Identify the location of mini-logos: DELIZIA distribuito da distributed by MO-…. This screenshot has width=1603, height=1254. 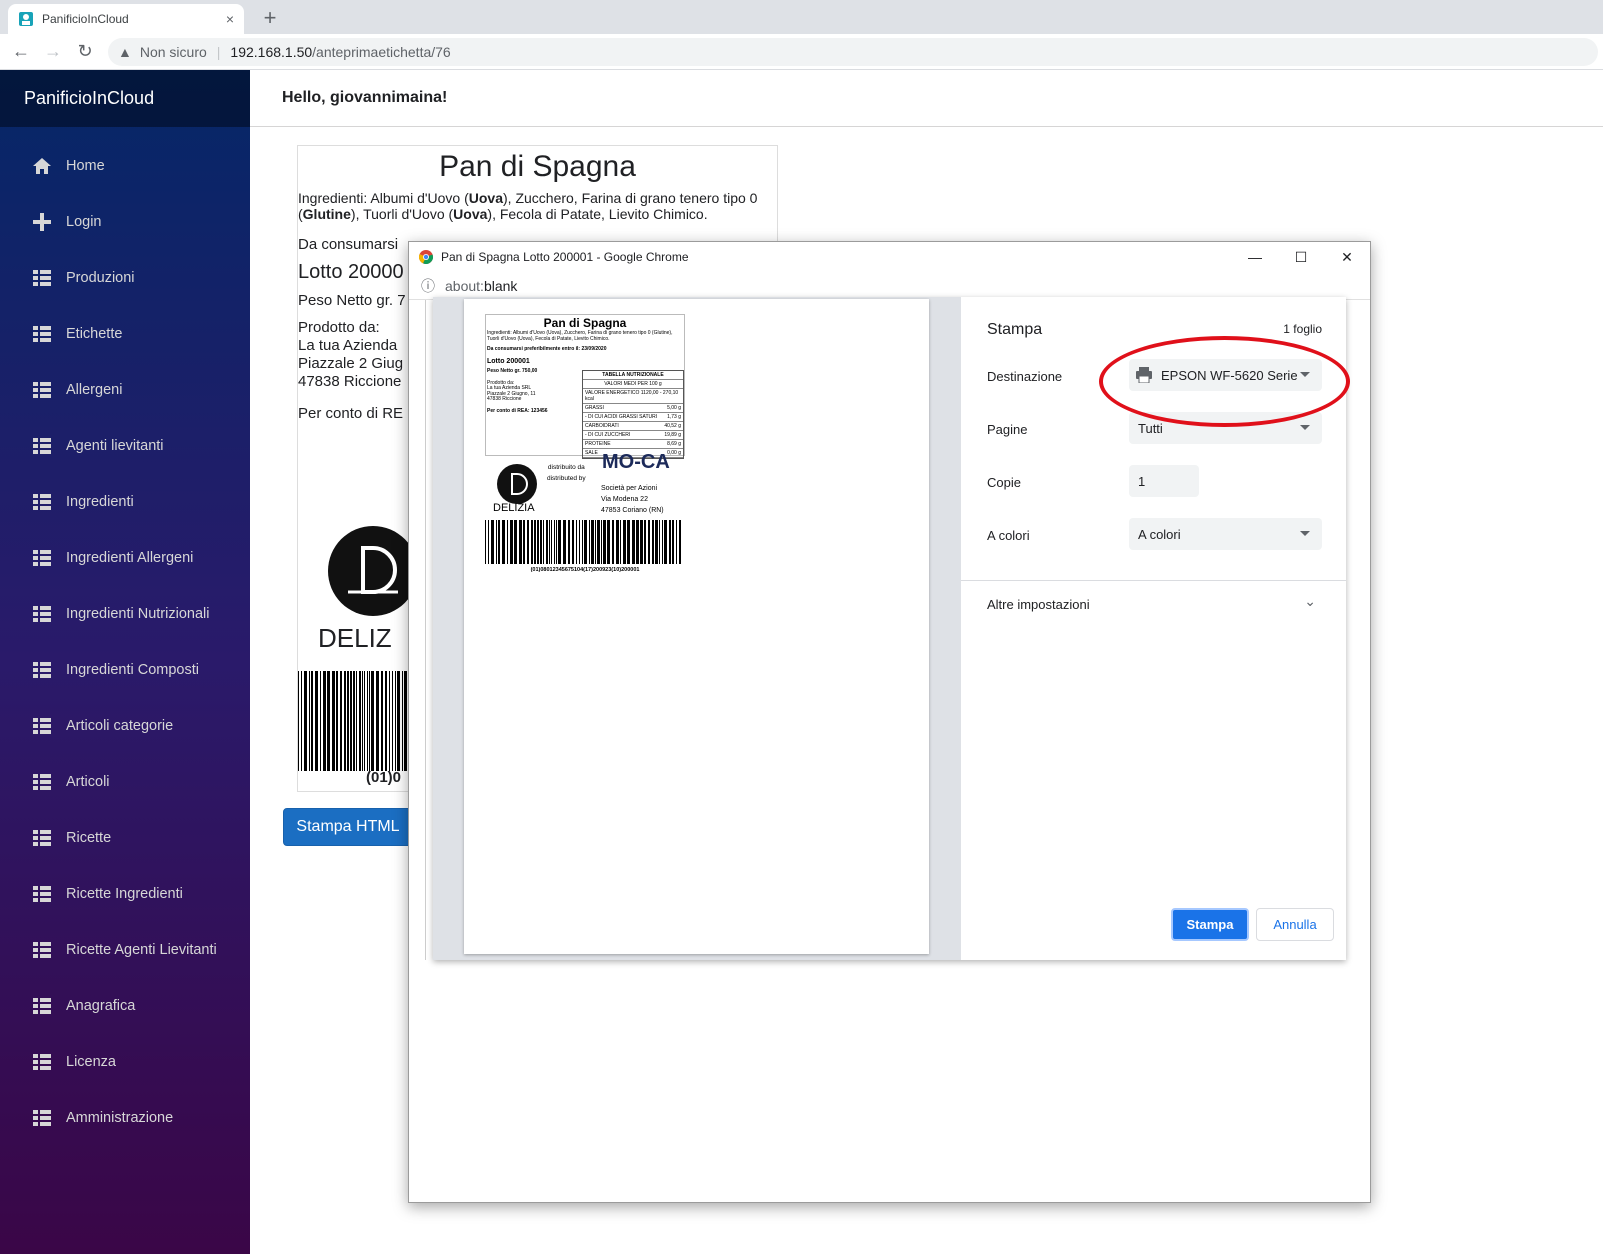
(585, 483).